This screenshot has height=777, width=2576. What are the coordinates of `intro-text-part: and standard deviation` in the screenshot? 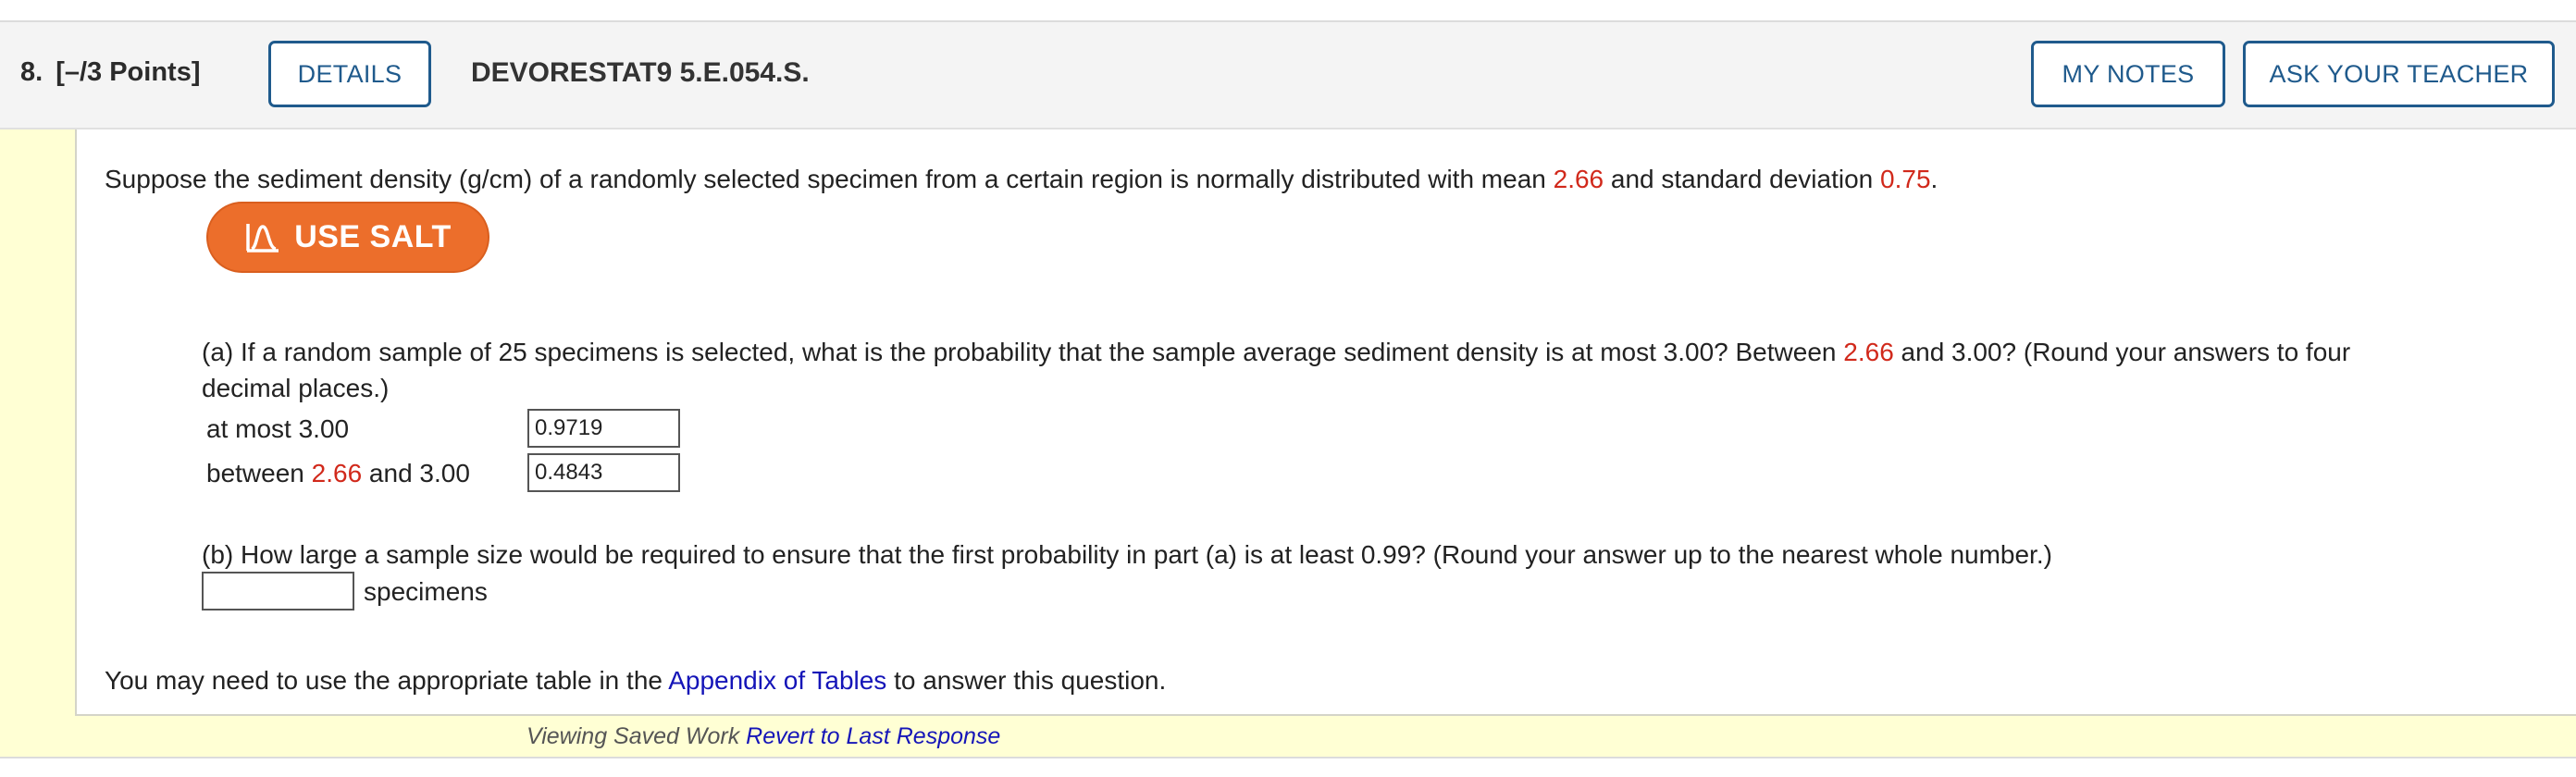 It's located at (1743, 179).